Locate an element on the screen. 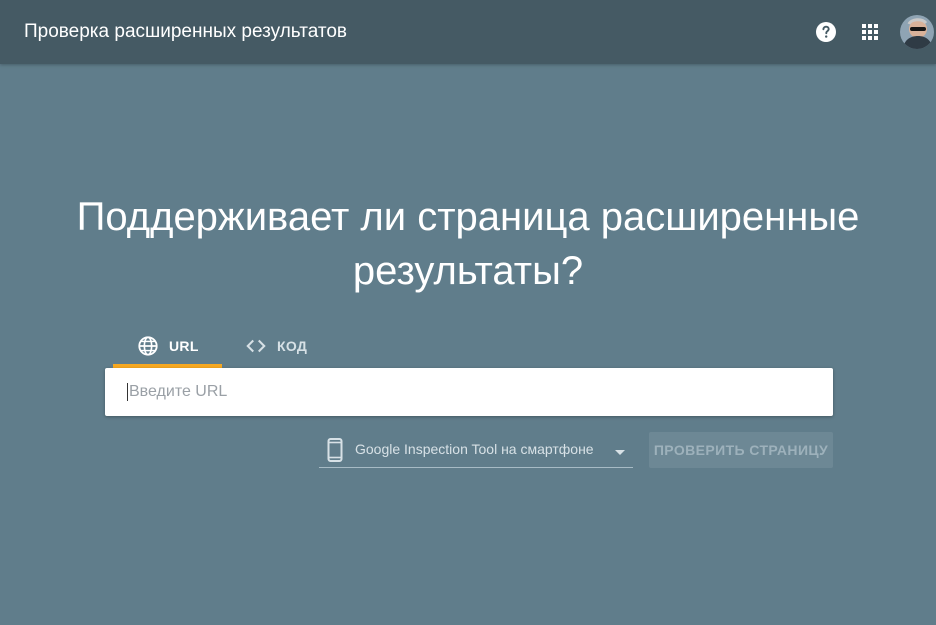 This screenshot has height=625, width=936. apps-grid-icon is located at coordinates (870, 32).